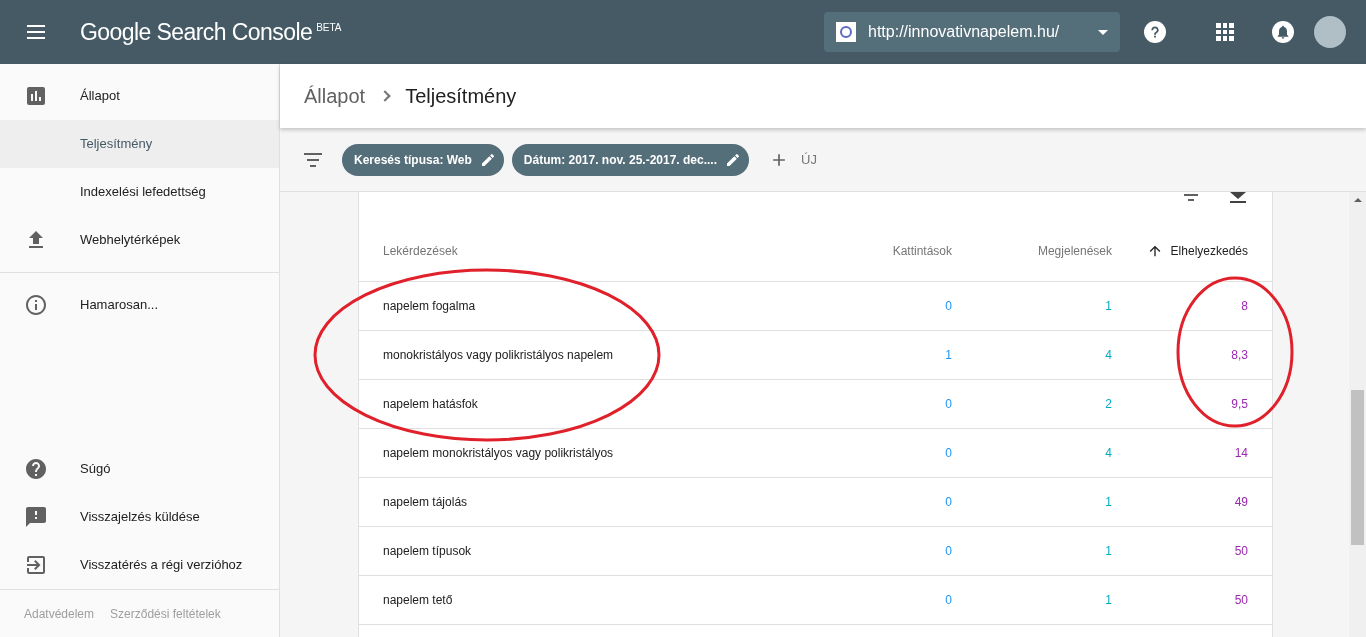 The height and width of the screenshot is (637, 1366). Describe the element at coordinates (555, 250) in the screenshot. I see `column-header: Lekérdezések` at that location.